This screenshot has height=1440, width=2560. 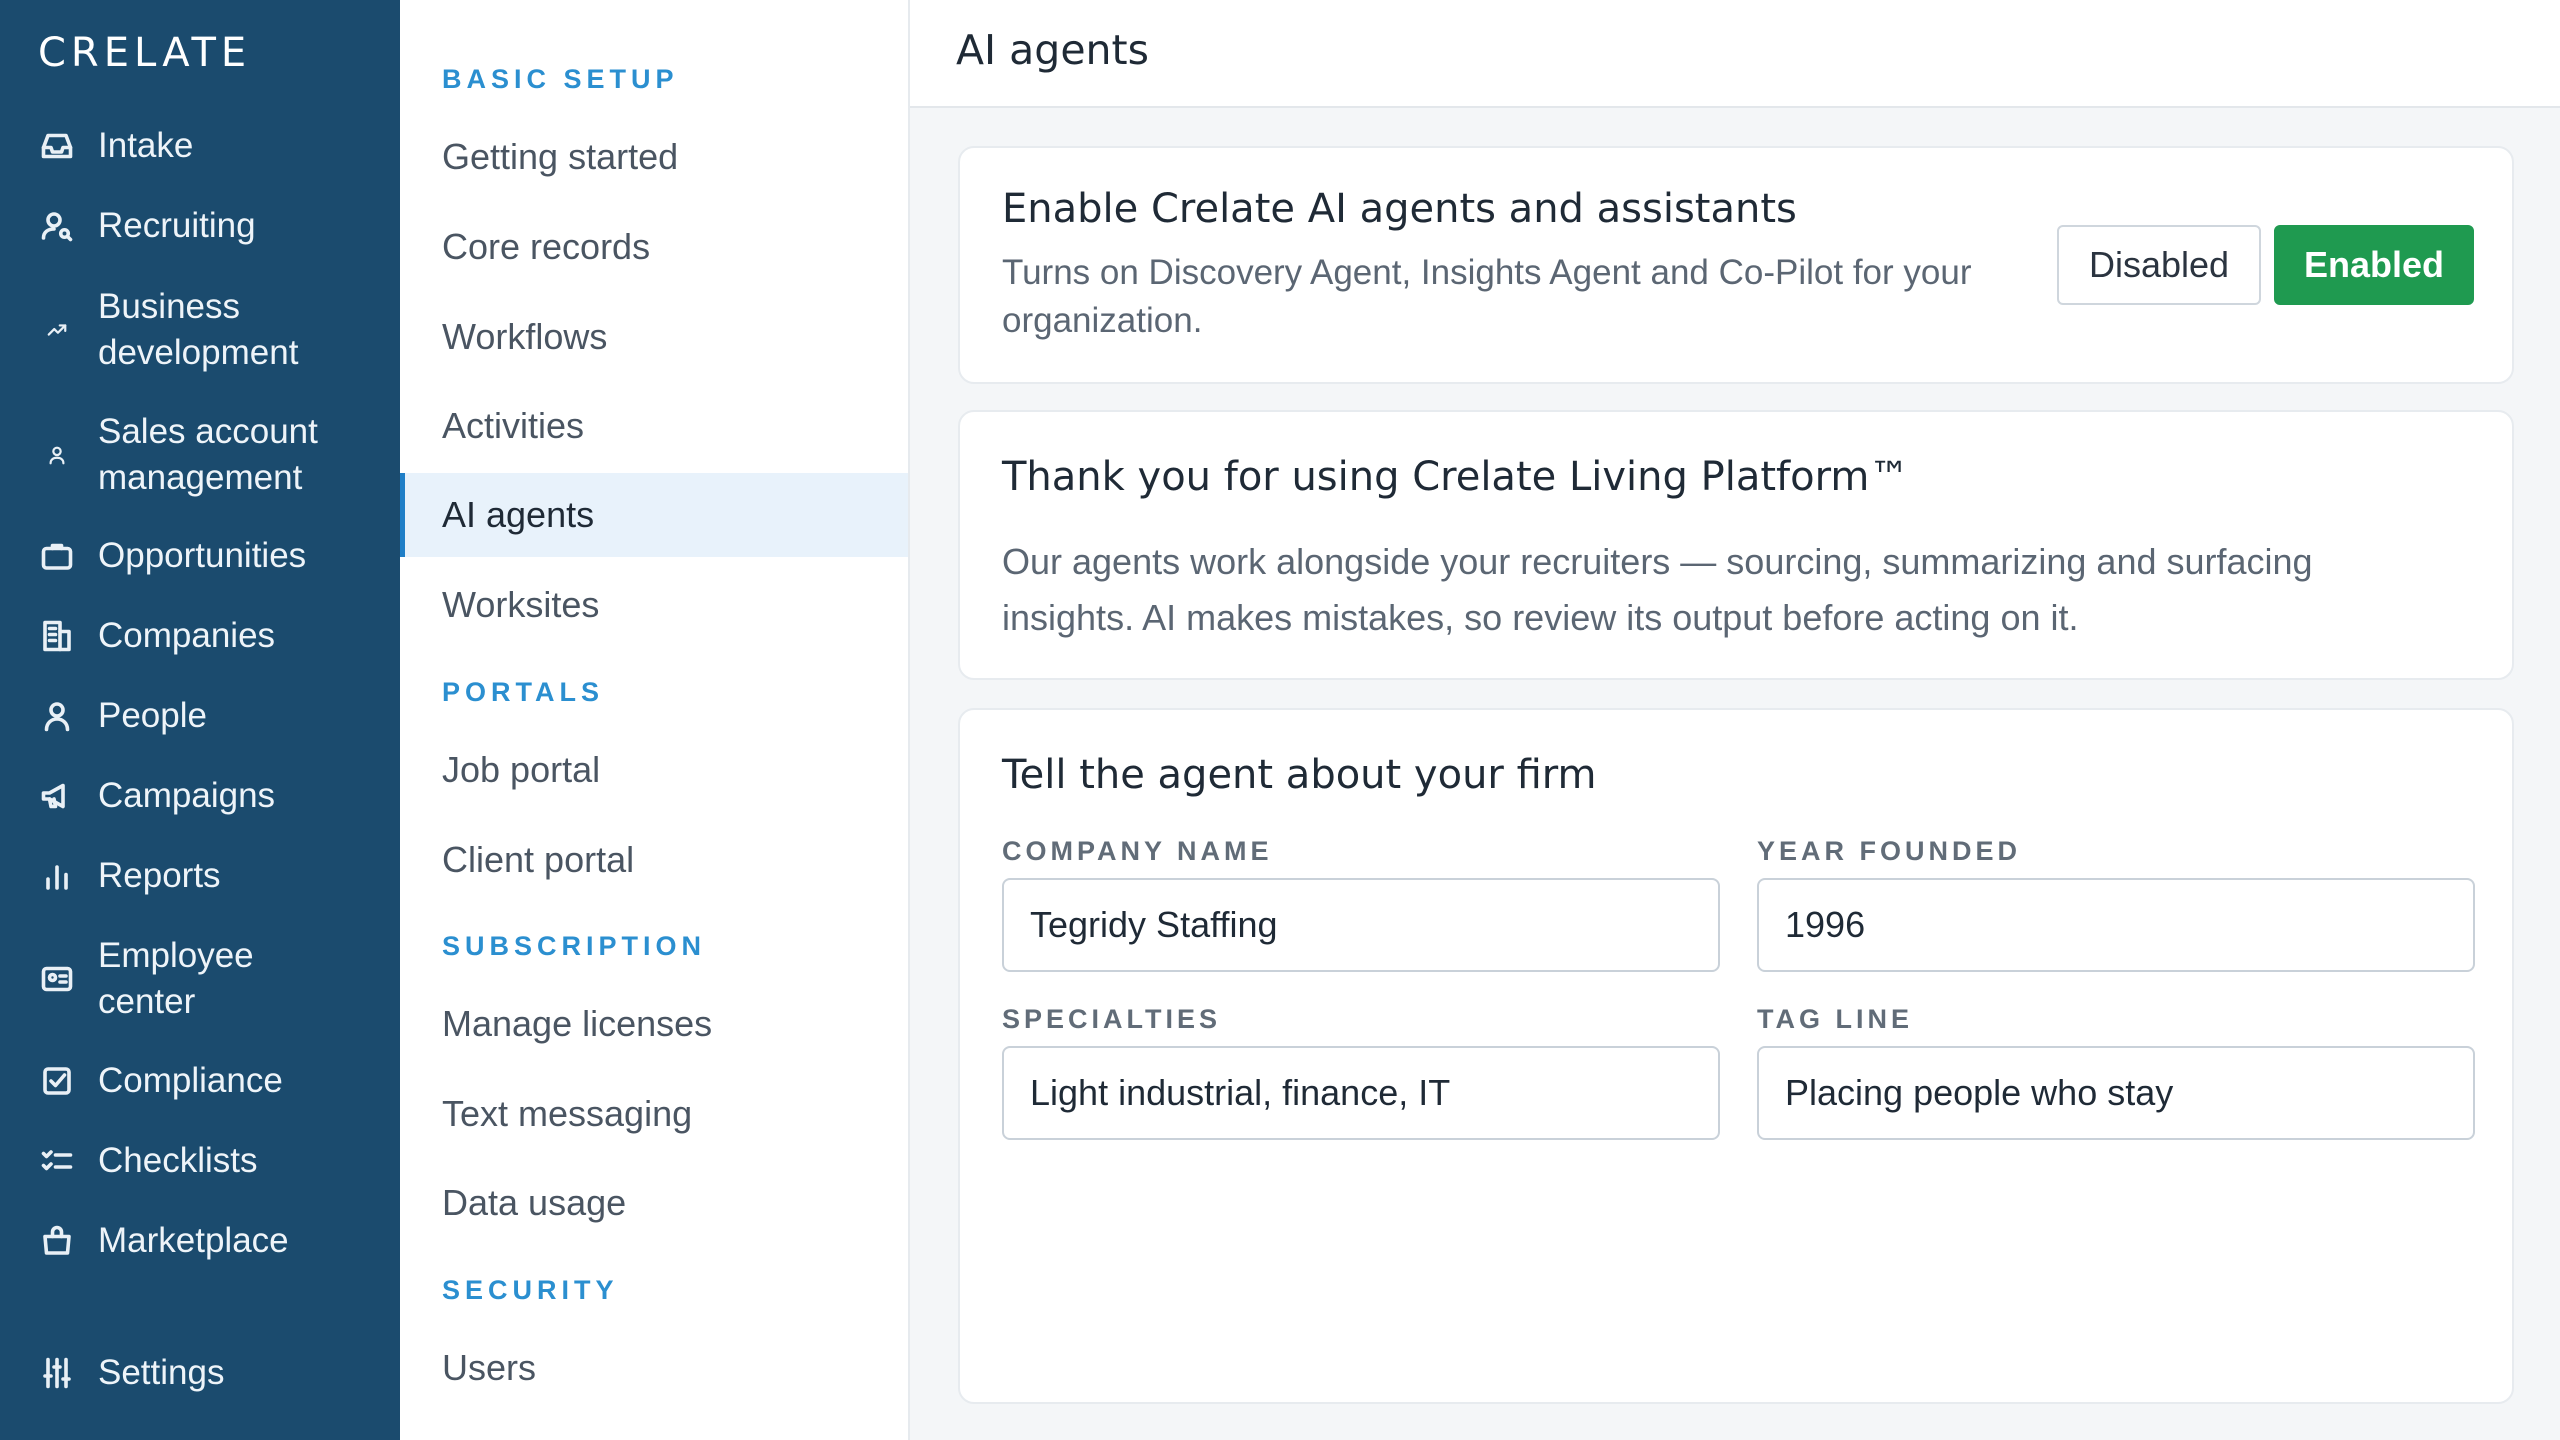 I want to click on nav-item-people: People, so click(x=122, y=716).